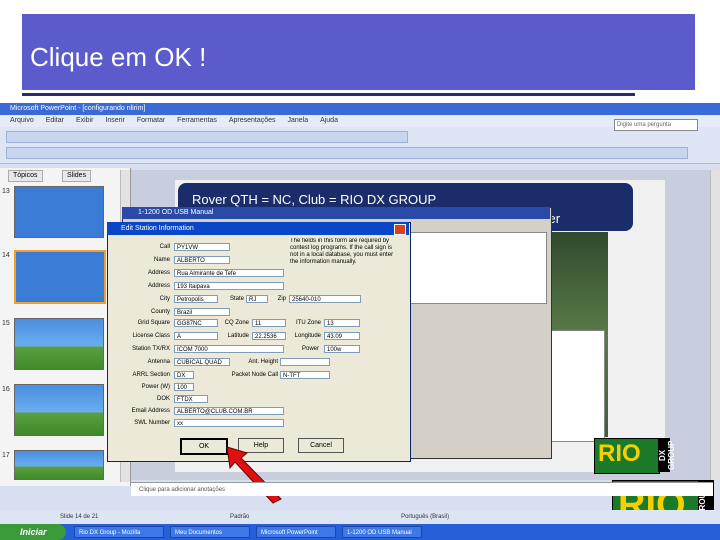 This screenshot has height=540, width=720. I want to click on status-language: Português (Brasil), so click(425, 517).